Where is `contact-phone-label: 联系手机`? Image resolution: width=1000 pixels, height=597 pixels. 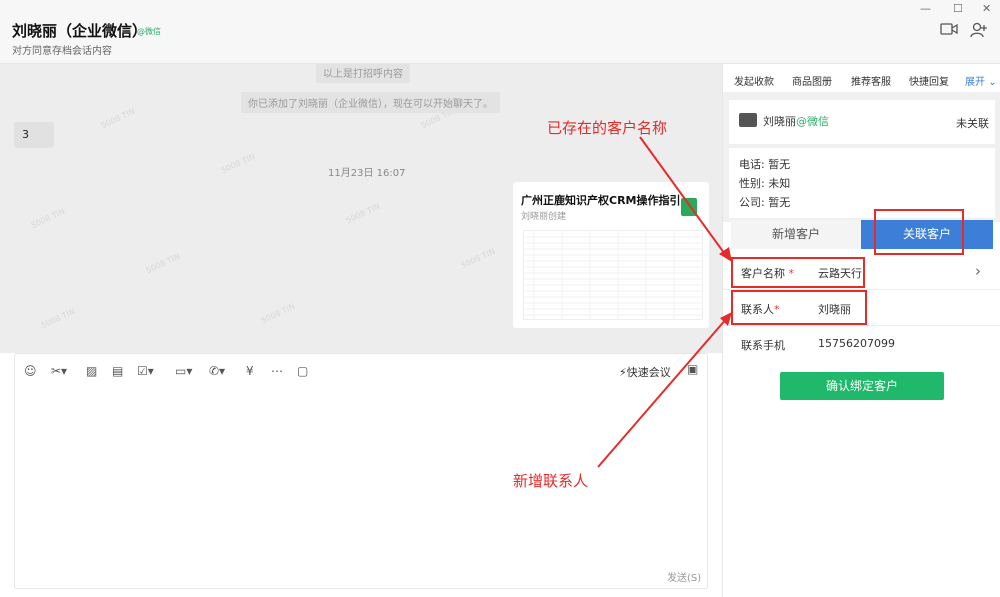 contact-phone-label: 联系手机 is located at coordinates (763, 345).